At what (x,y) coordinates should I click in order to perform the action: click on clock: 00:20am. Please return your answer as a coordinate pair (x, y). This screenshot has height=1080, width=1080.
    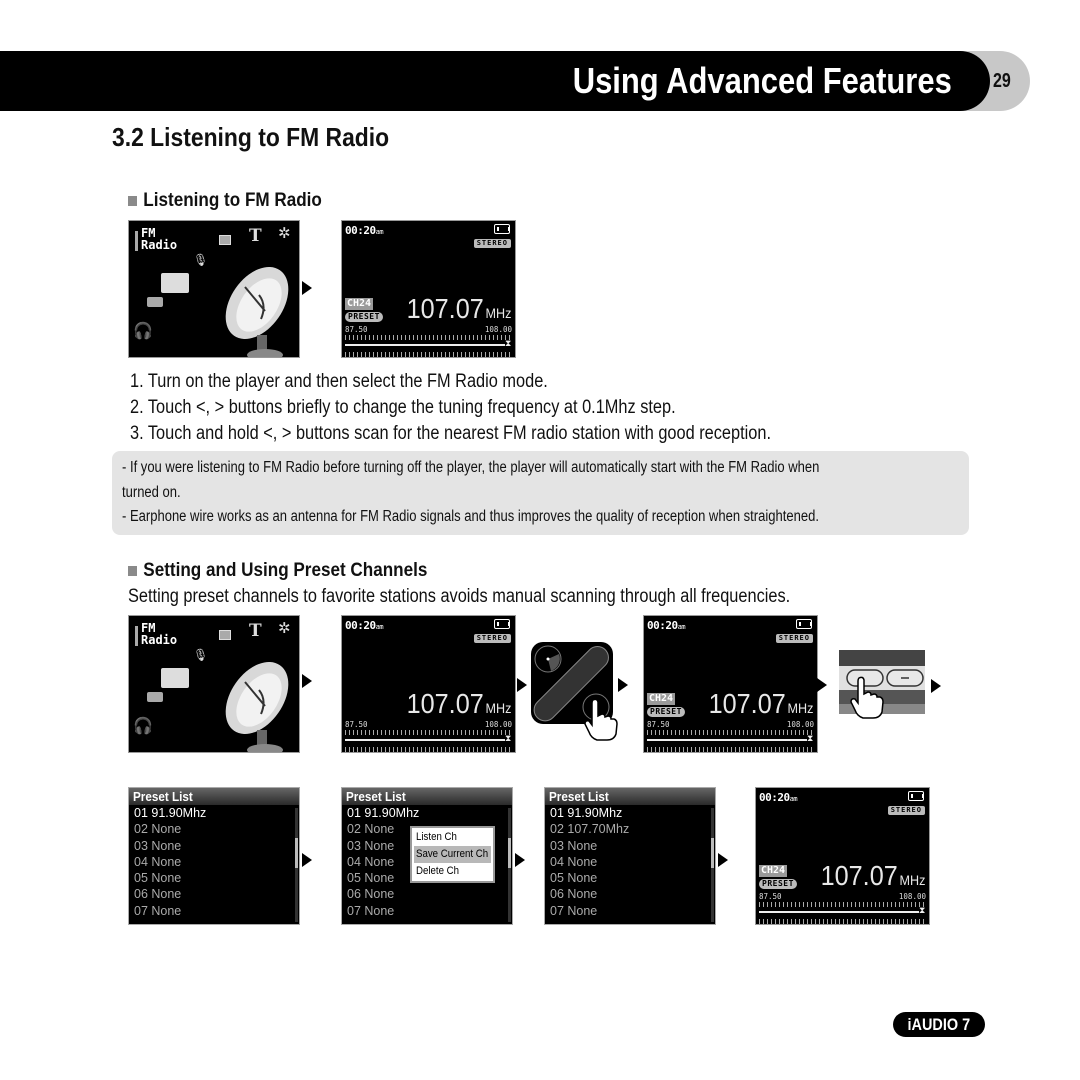
    Looking at the image, I should click on (364, 625).